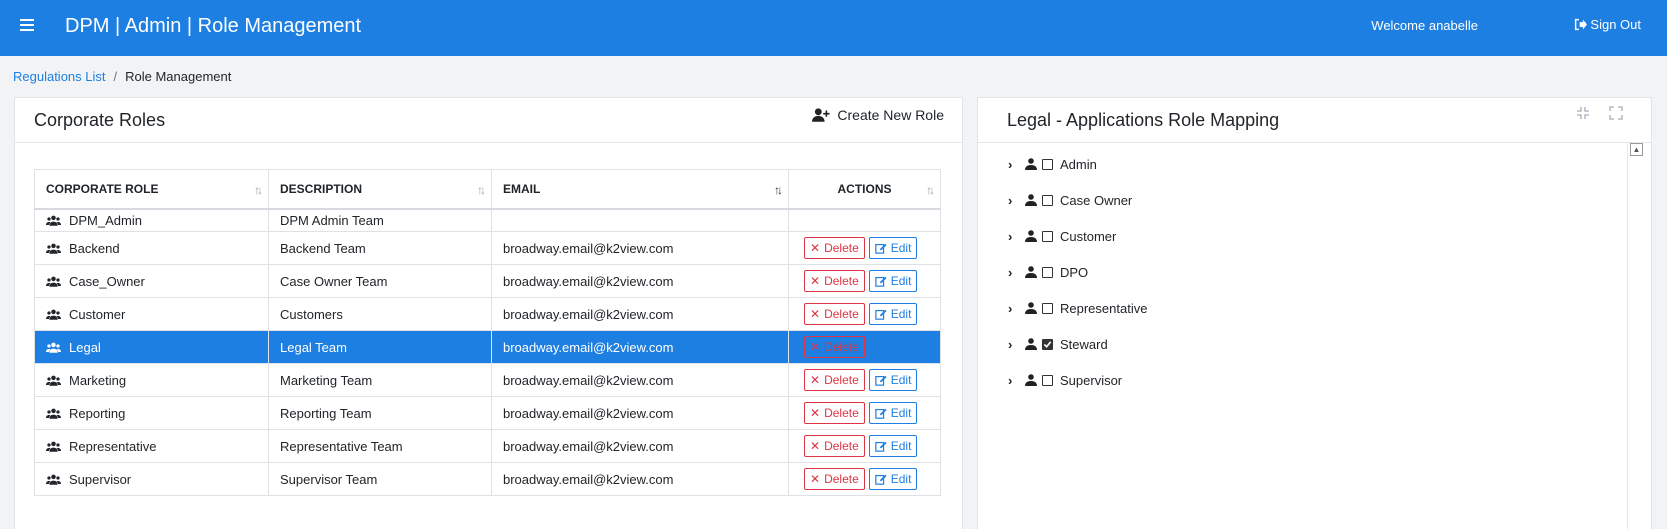 The width and height of the screenshot is (1667, 529). I want to click on expand-icon, so click(1616, 113).